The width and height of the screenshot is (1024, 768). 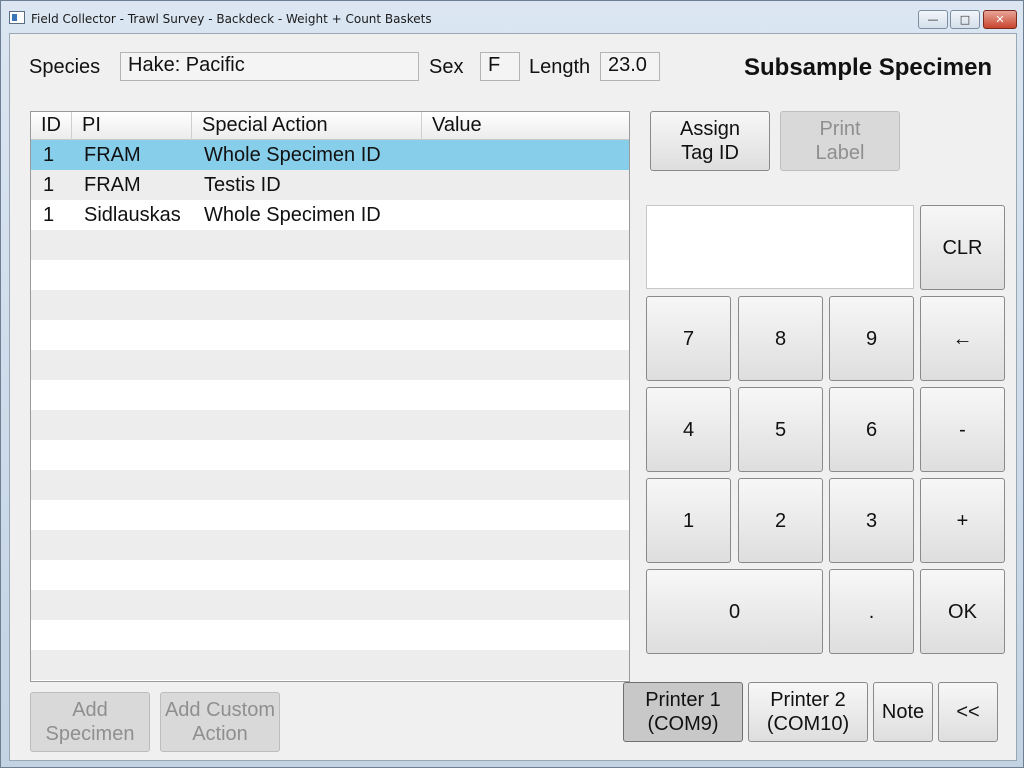 What do you see at coordinates (871, 611) in the screenshot?
I see `decimal-point-button: .` at bounding box center [871, 611].